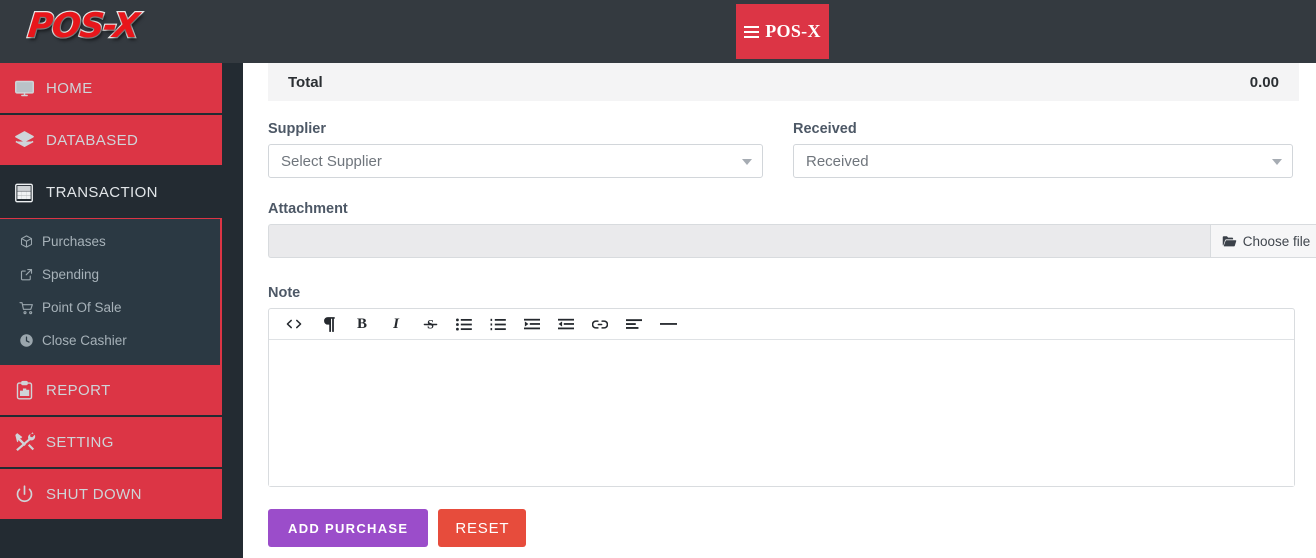  What do you see at coordinates (1229, 241) in the screenshot?
I see `folder-open-icon` at bounding box center [1229, 241].